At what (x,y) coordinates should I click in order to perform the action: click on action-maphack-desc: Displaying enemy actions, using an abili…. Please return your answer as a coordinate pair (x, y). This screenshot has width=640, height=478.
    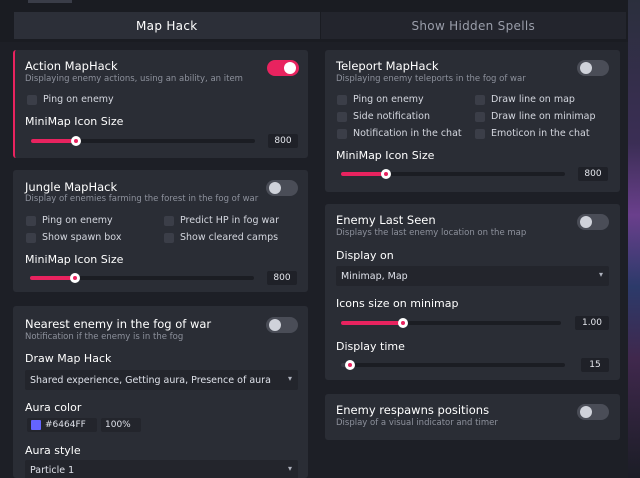
    Looking at the image, I should click on (134, 79).